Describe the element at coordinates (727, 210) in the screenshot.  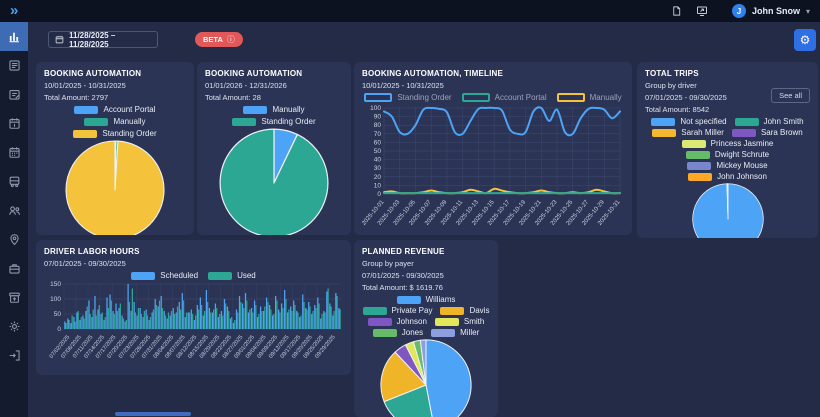
I see `total-trips-pie-chart` at that location.